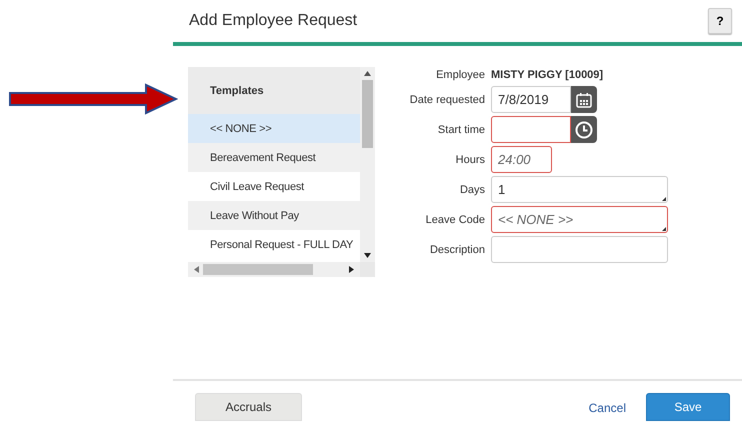  I want to click on calendar-icon, so click(584, 100).